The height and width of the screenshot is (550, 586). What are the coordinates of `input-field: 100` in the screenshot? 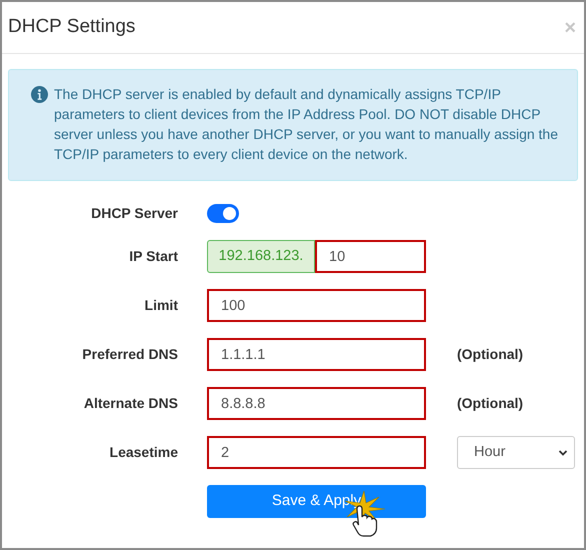 It's located at (316, 305).